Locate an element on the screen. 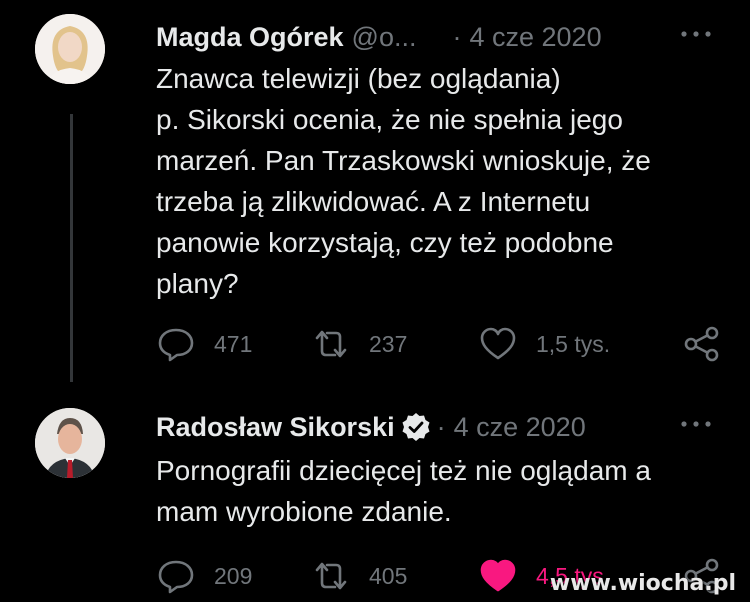  author-name: Radosław Sikorski is located at coordinates (275, 427).